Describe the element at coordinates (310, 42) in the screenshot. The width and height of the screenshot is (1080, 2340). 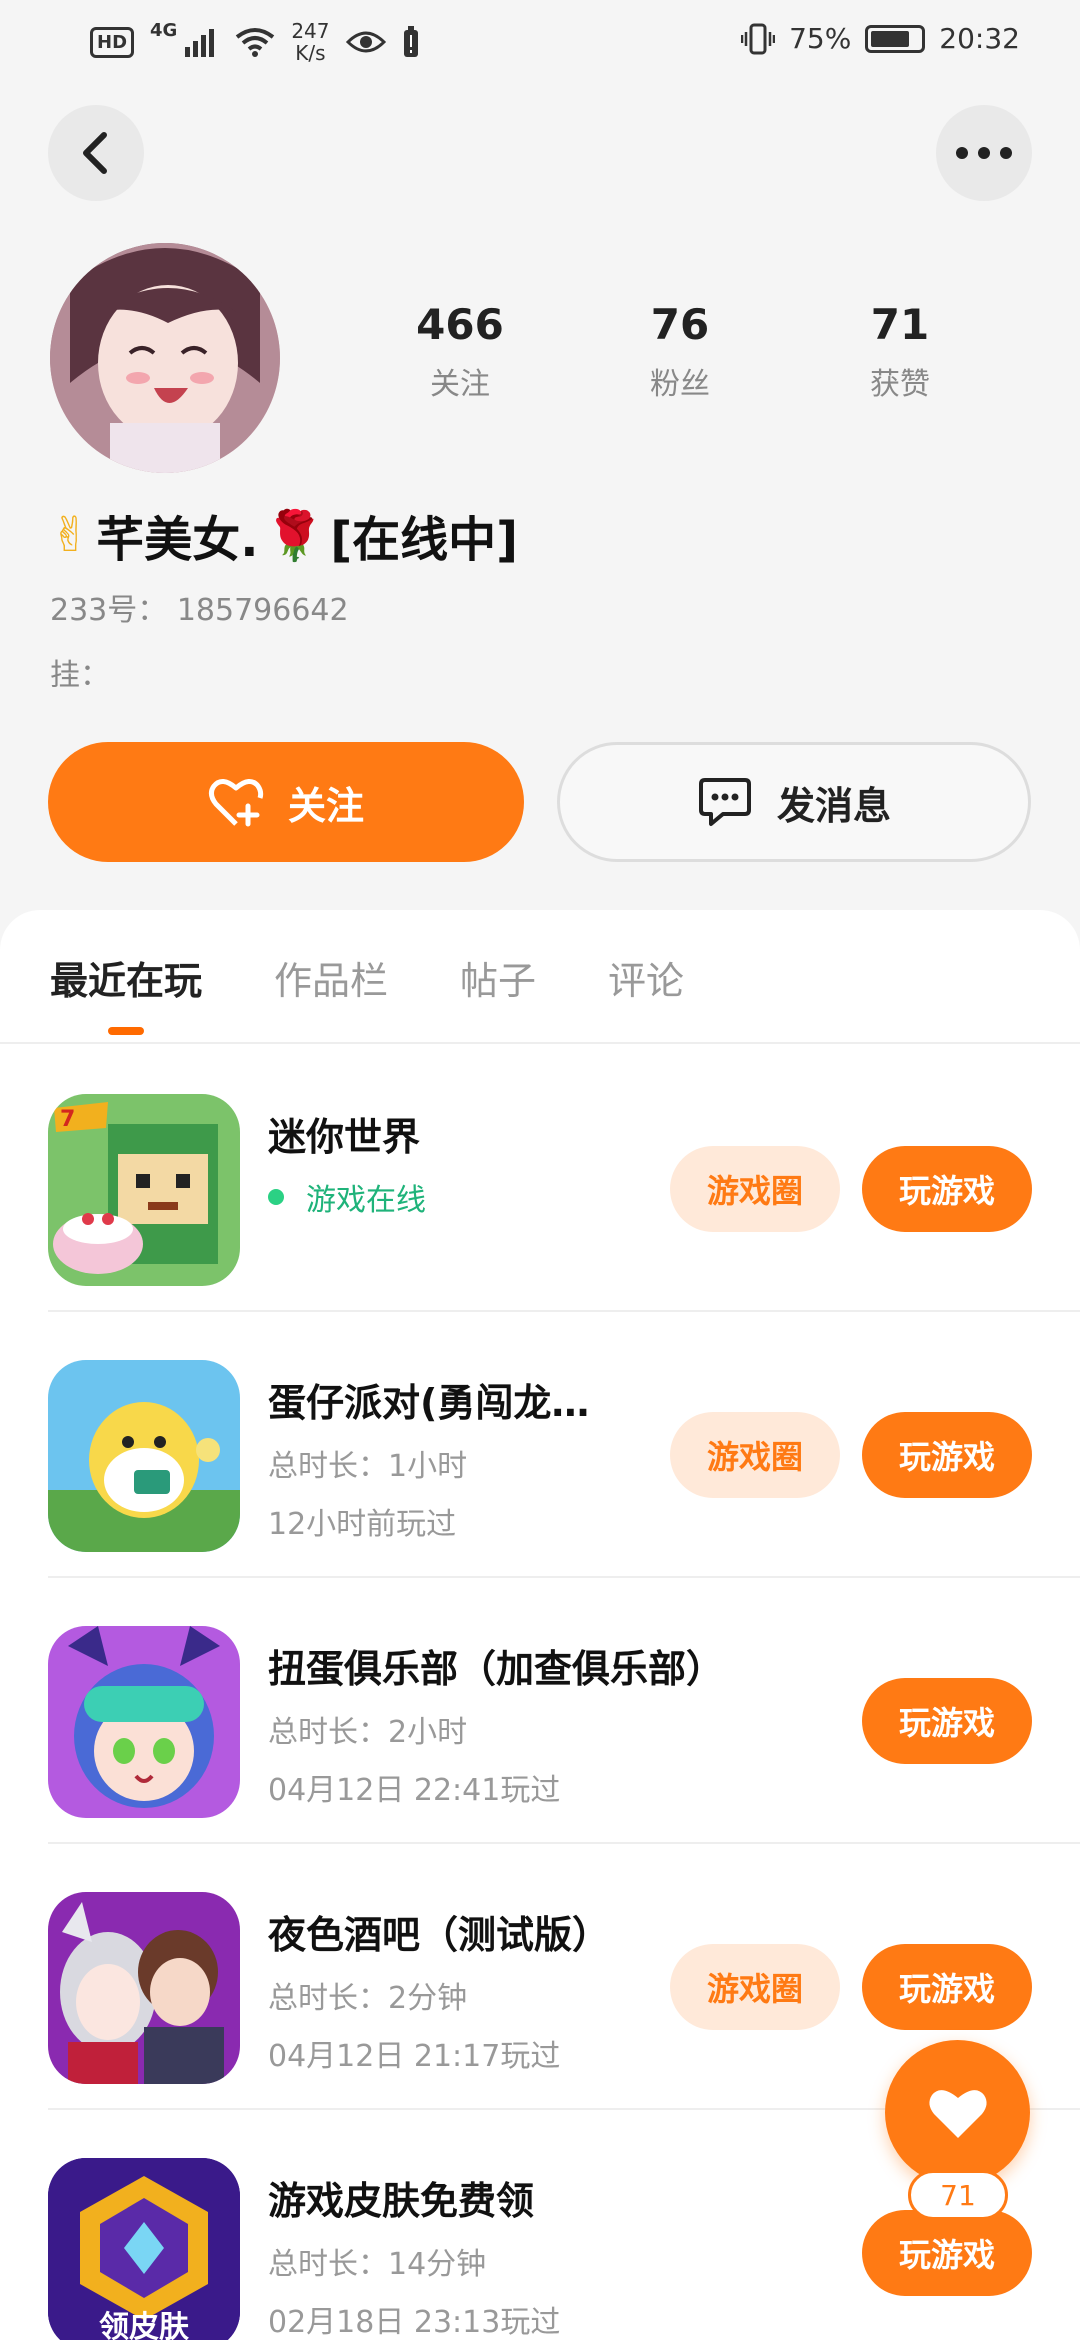
I see `network-speed: 247 K/s` at that location.